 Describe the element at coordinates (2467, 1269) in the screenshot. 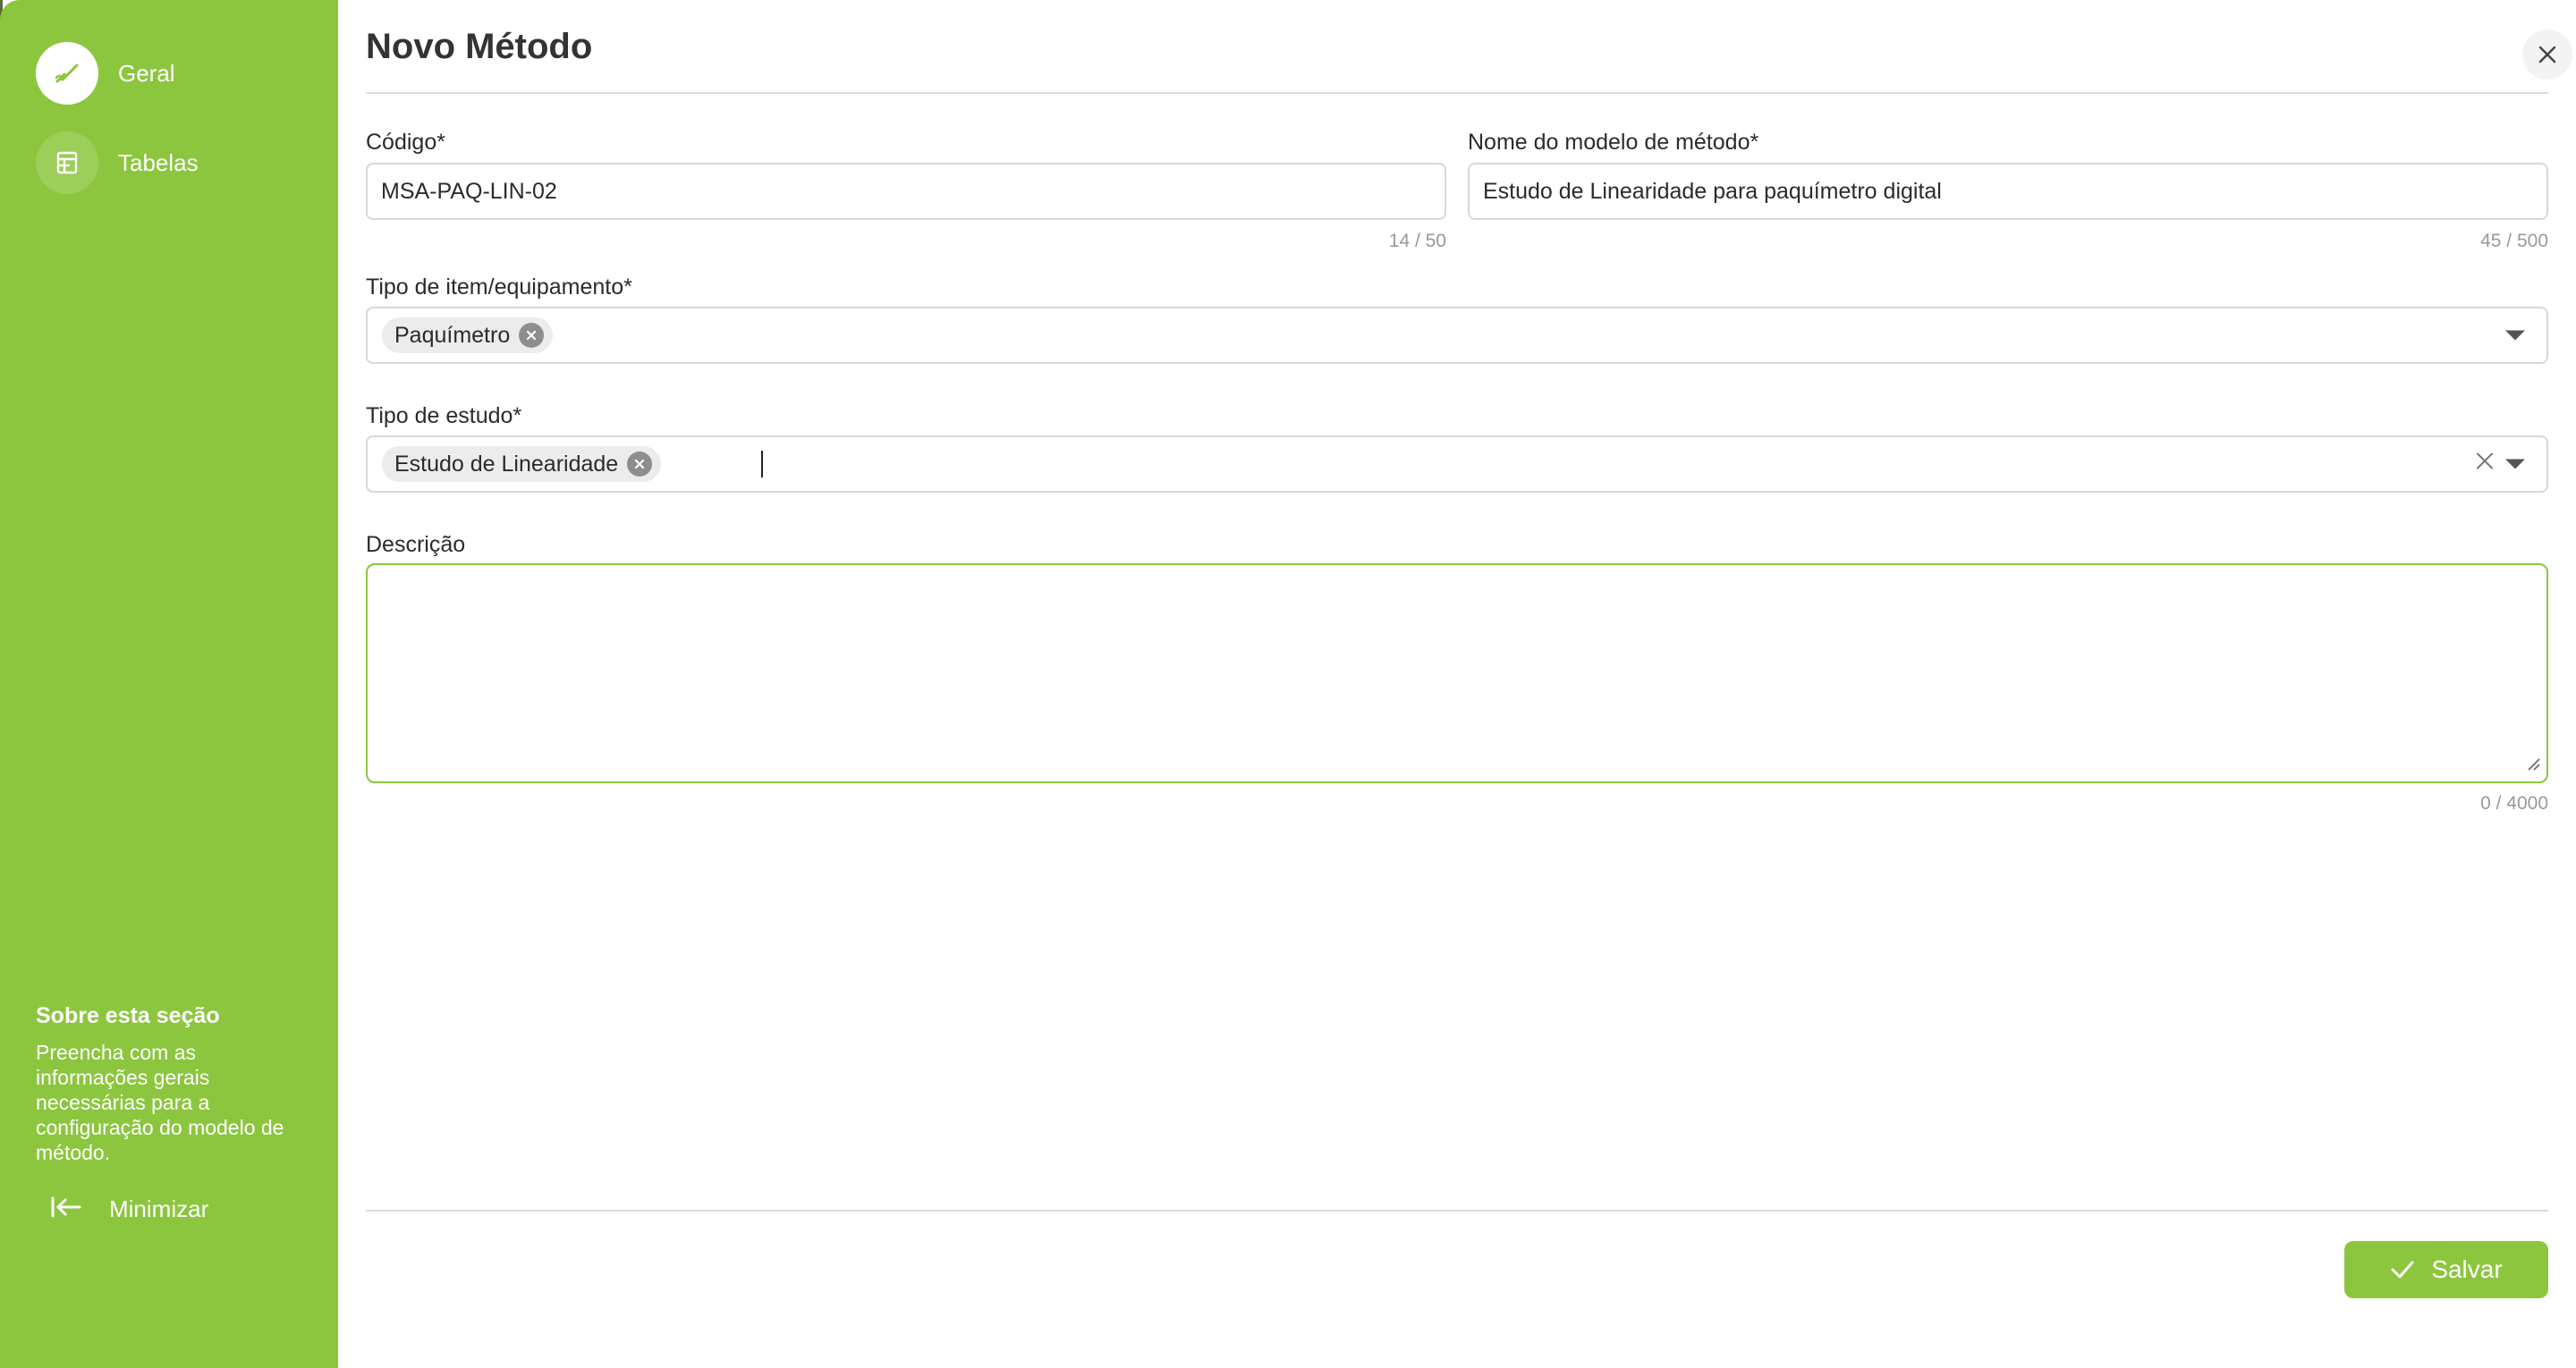

I see `save-label: Salvar` at that location.